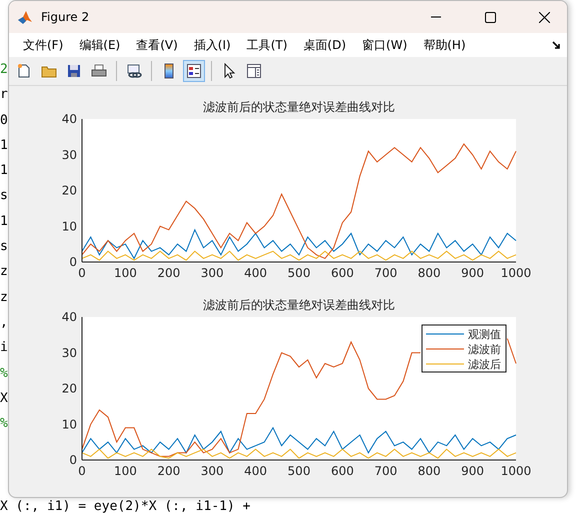 The height and width of the screenshot is (514, 576). I want to click on link-icon, so click(134, 71).